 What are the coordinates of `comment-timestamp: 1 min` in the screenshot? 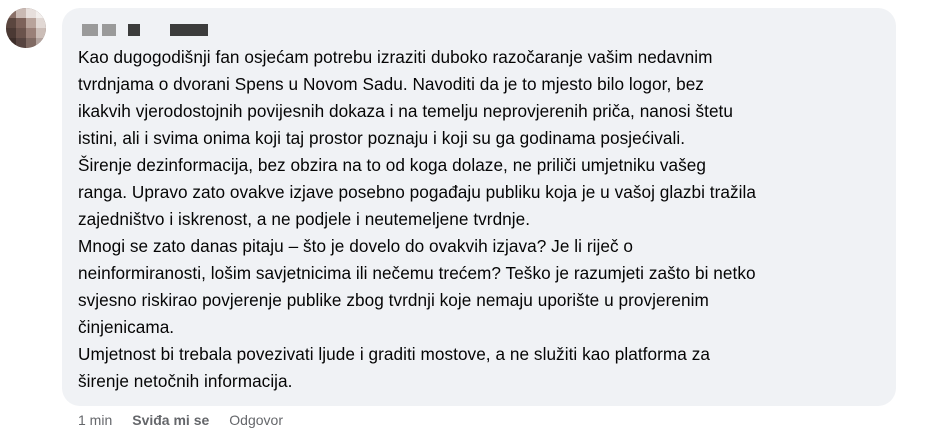 It's located at (95, 420).